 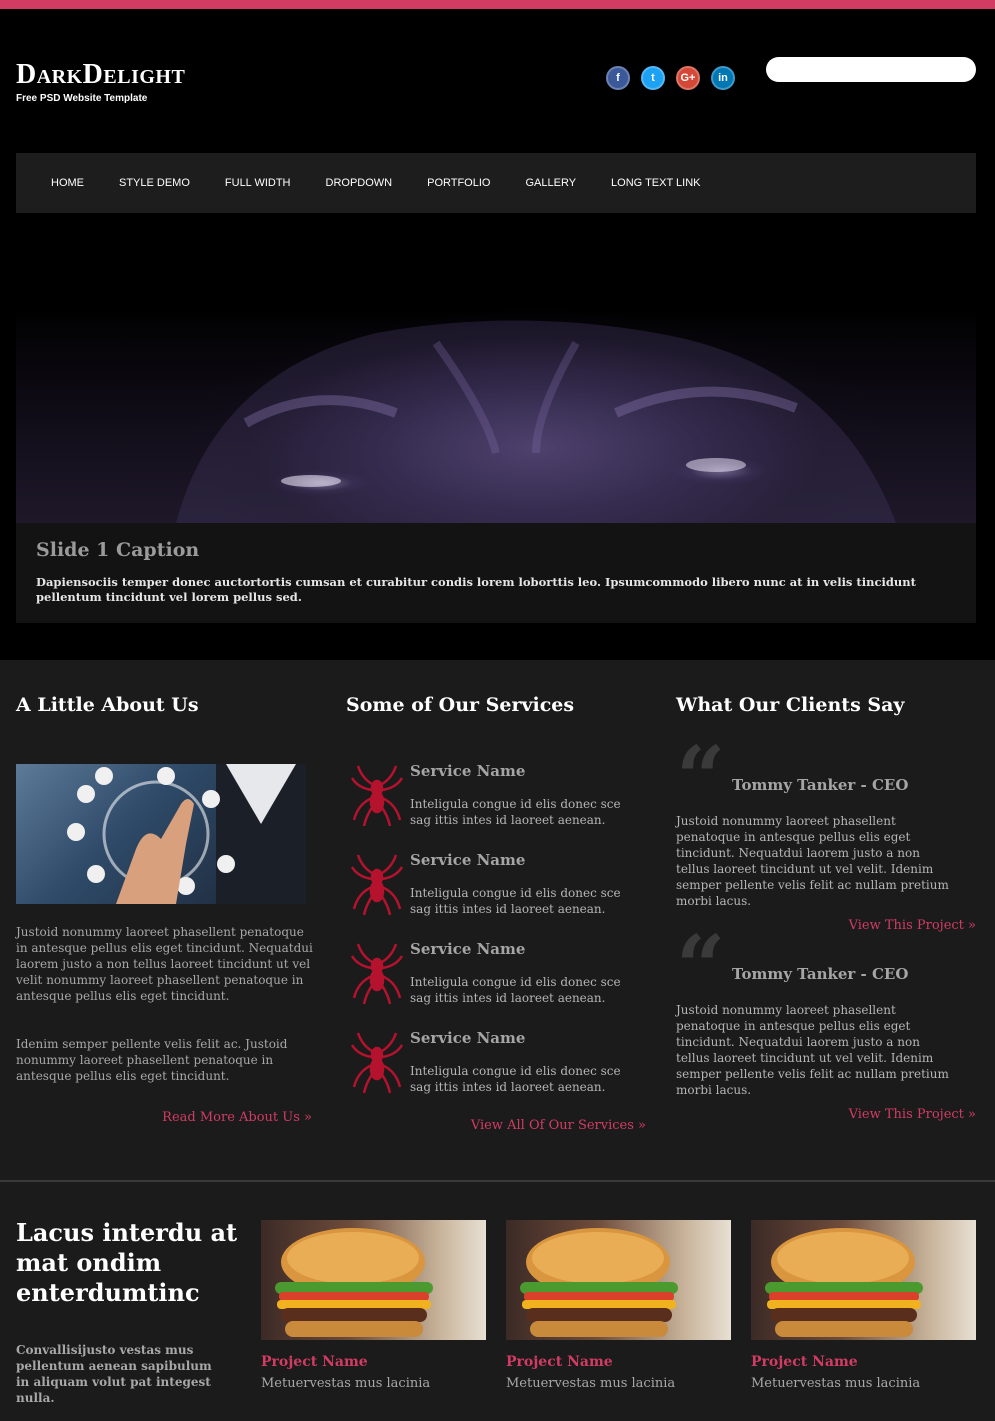 I want to click on business-network-illustration, so click(x=186, y=834).